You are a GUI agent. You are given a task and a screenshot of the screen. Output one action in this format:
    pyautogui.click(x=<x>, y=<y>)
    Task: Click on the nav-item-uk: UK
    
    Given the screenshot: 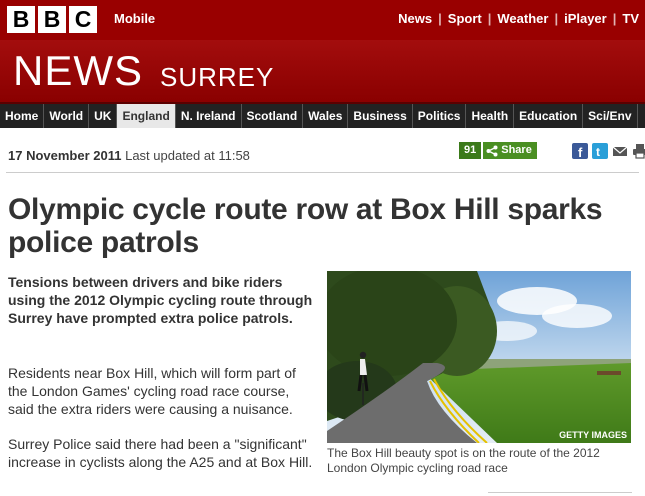 What is the action you would take?
    pyautogui.click(x=103, y=116)
    